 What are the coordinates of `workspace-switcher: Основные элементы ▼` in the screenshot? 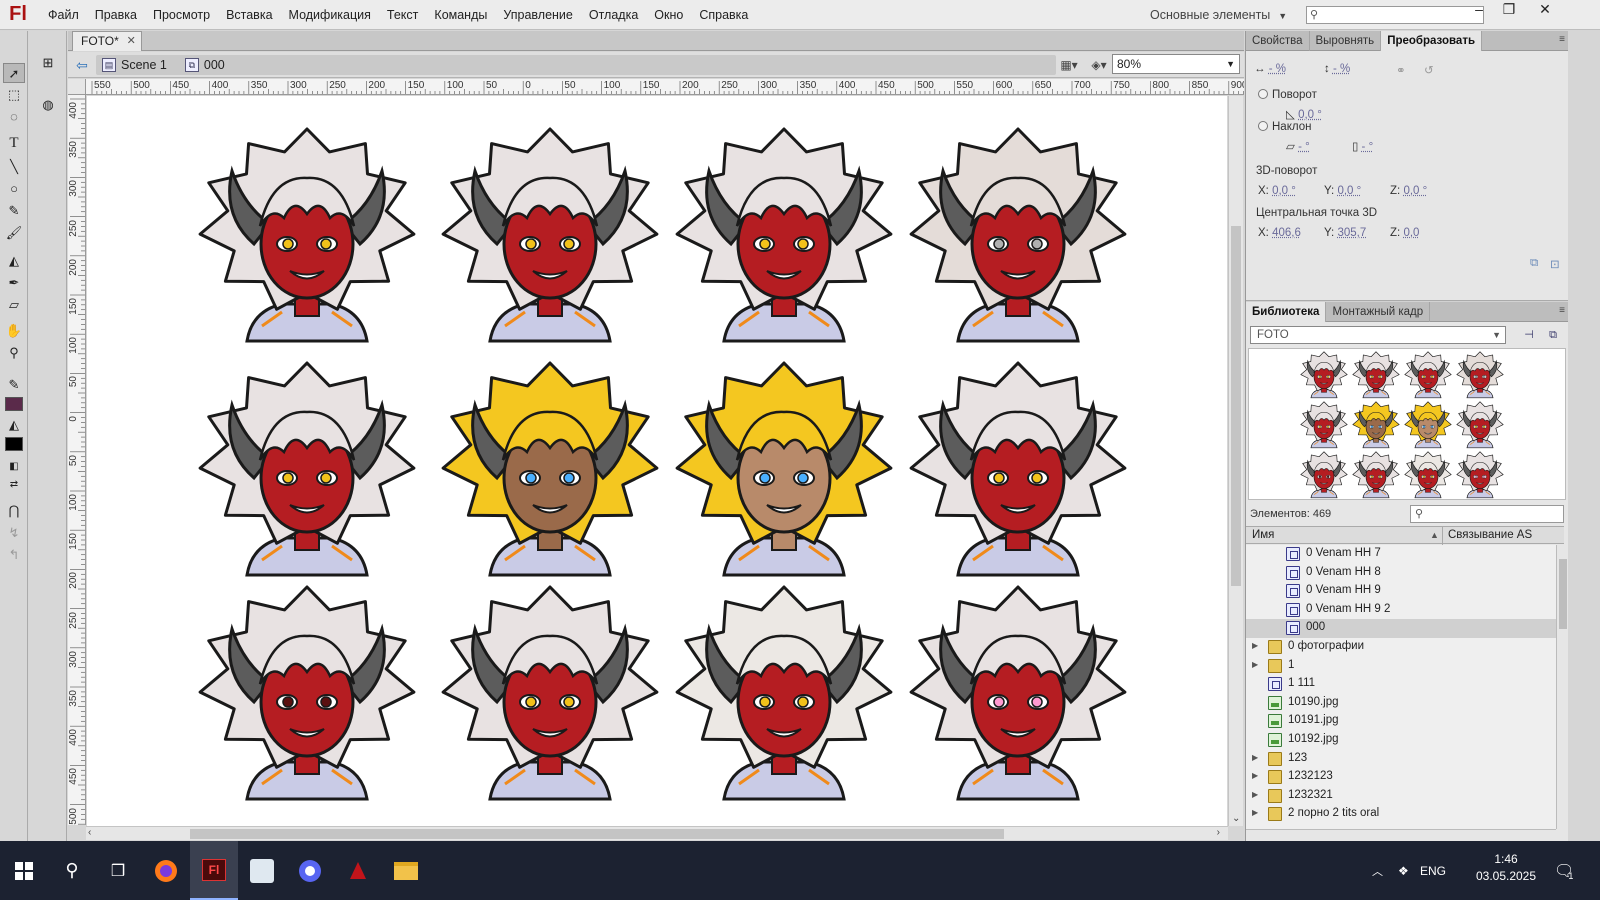 It's located at (1218, 15).